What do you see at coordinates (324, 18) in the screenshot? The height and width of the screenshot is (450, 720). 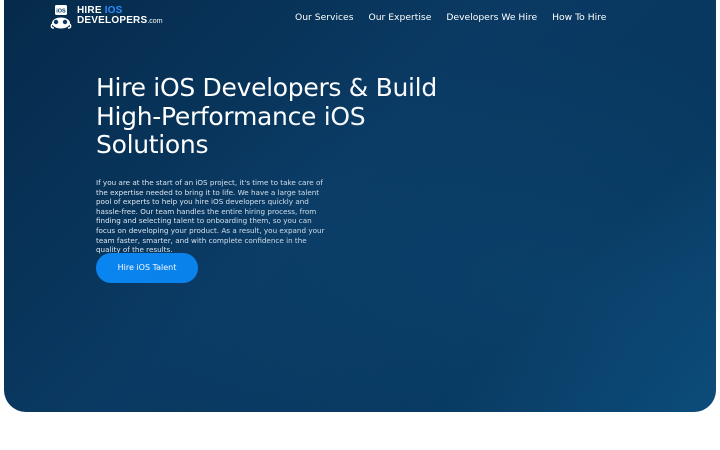 I see `nav-item-our-services: Our Services` at bounding box center [324, 18].